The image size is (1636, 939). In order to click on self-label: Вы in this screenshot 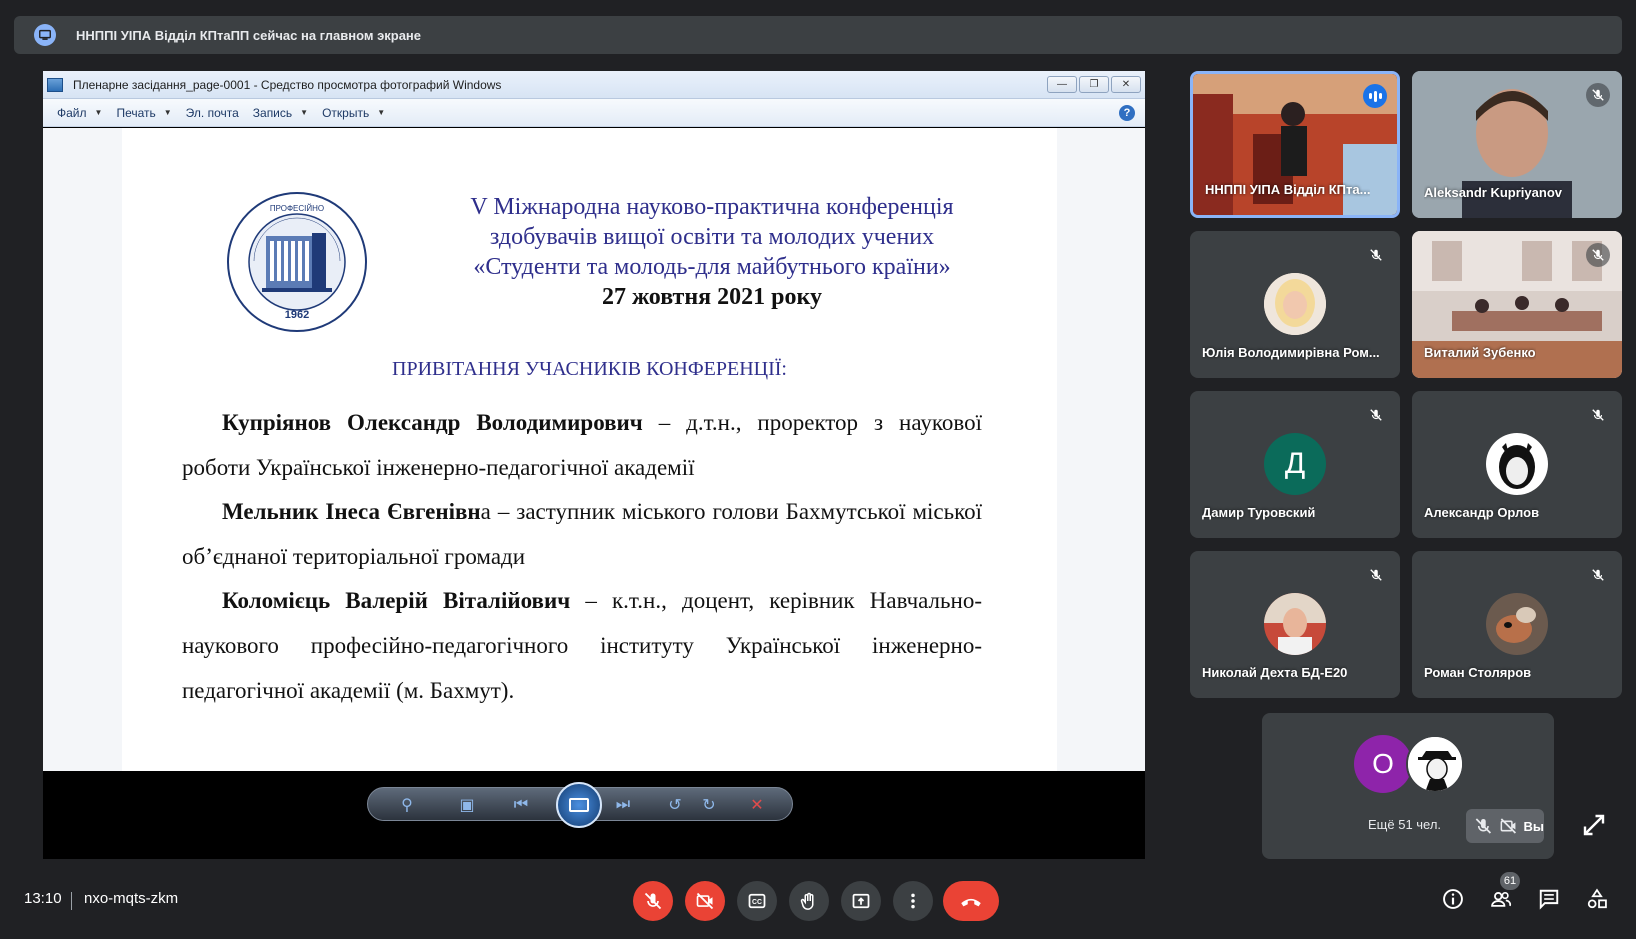, I will do `click(1534, 826)`.